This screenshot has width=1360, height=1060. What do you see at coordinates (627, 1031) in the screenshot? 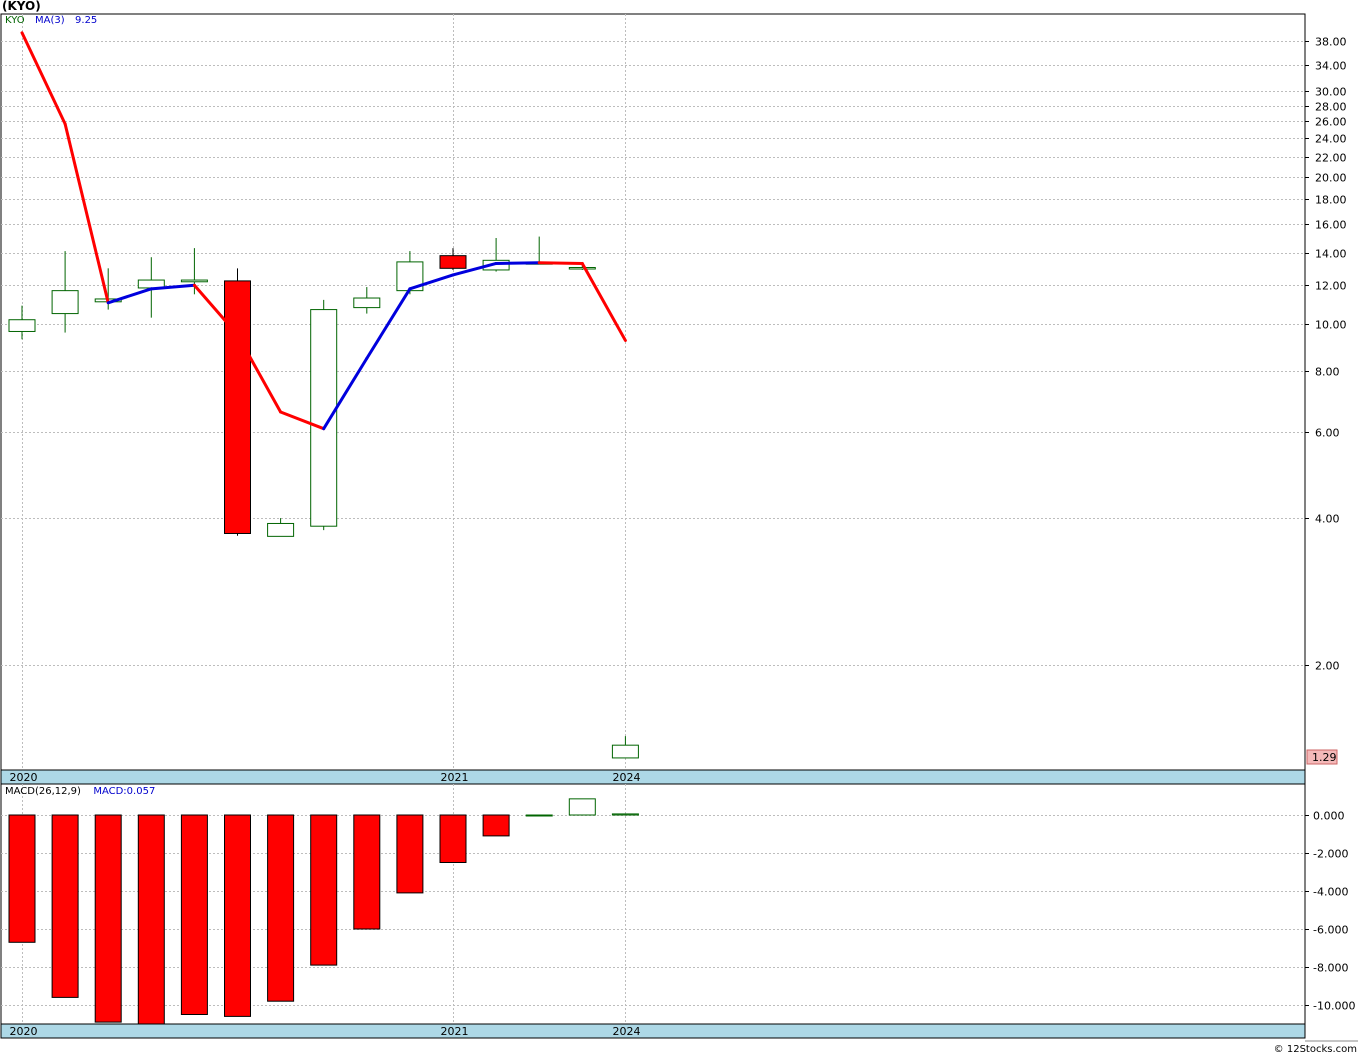
I see `macd-date-label: 2024` at bounding box center [627, 1031].